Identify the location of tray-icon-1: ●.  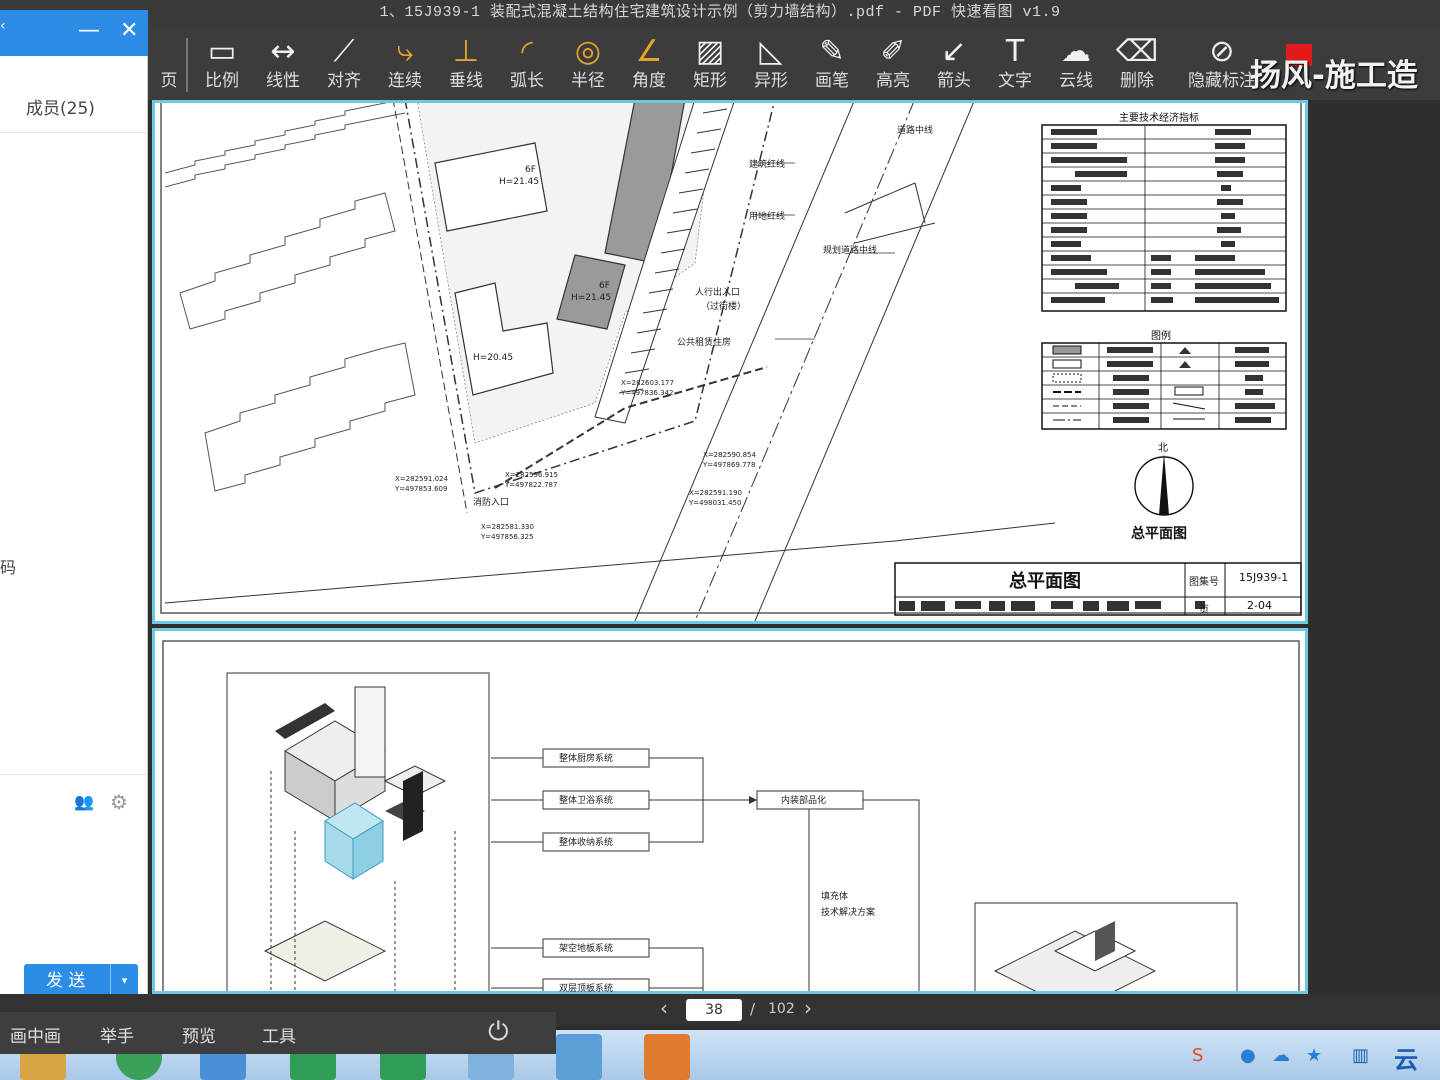
(1248, 1055).